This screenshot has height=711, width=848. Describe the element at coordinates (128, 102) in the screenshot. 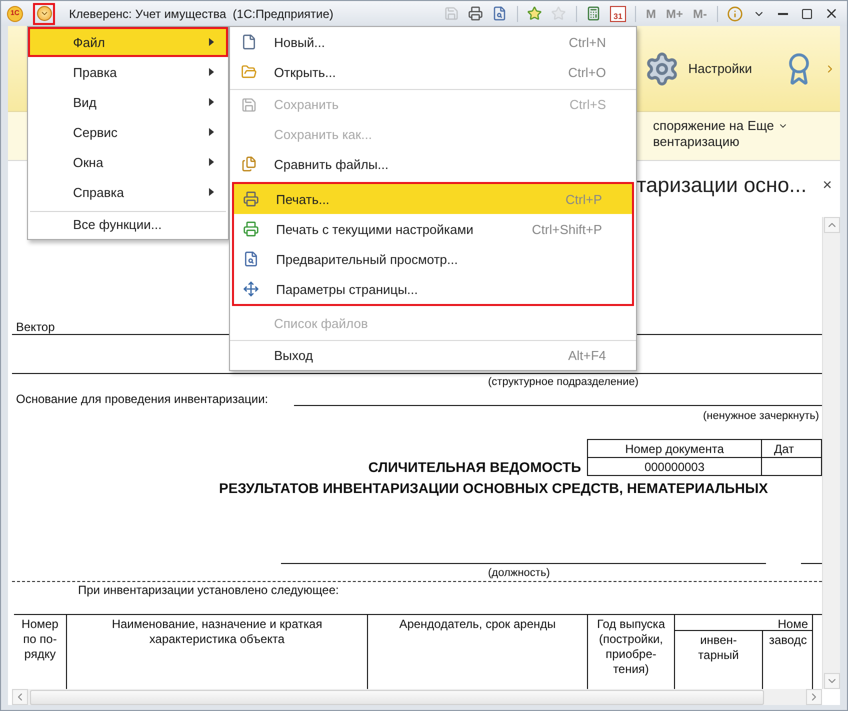

I see `menu-item: Вид` at that location.